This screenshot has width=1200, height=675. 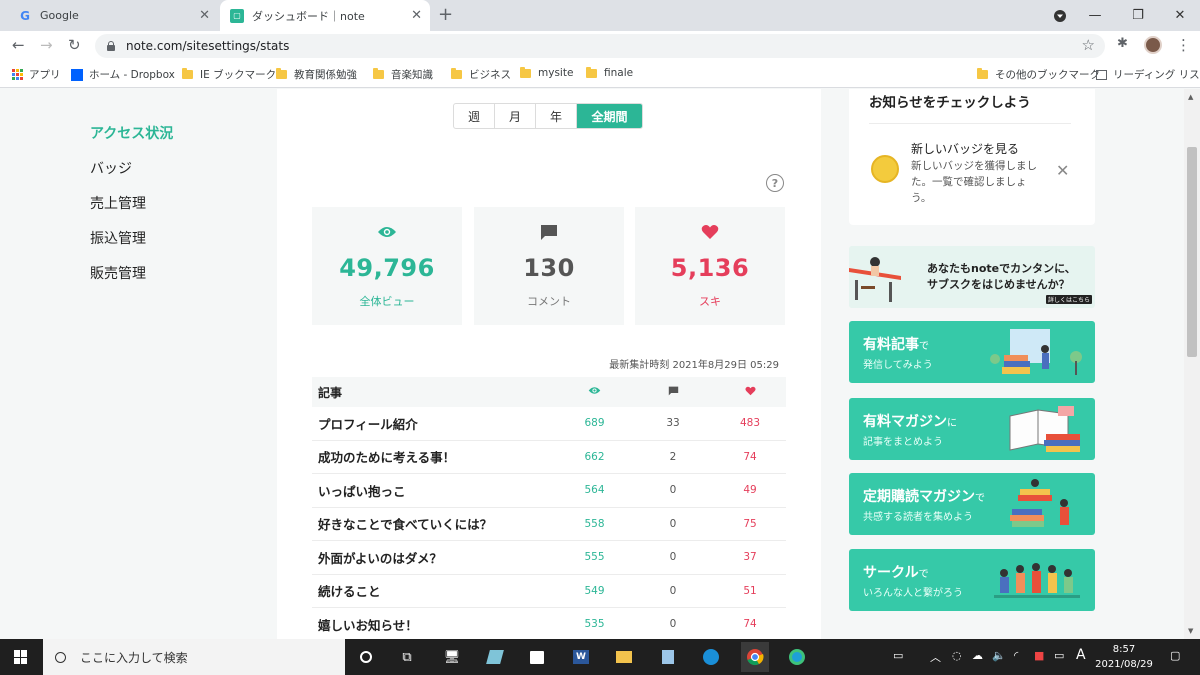 What do you see at coordinates (750, 557) in the screenshot?
I see `article-likes: 37` at bounding box center [750, 557].